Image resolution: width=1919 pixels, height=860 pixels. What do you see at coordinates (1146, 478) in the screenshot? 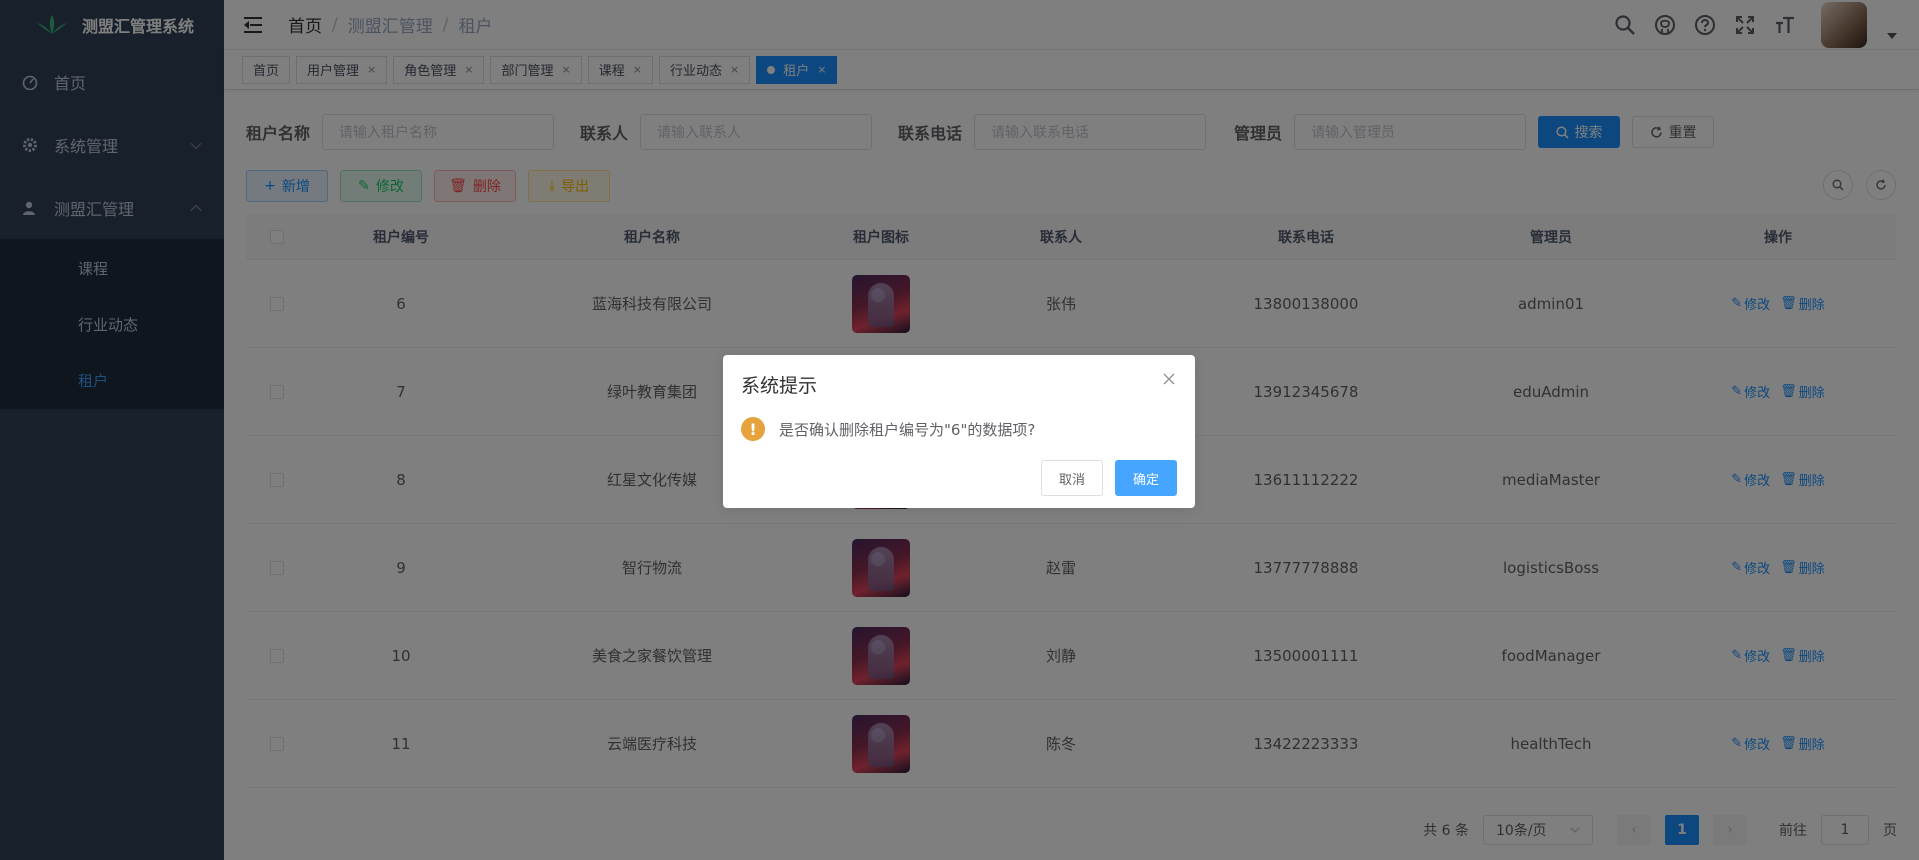
I see `confirm-button: 确定` at bounding box center [1146, 478].